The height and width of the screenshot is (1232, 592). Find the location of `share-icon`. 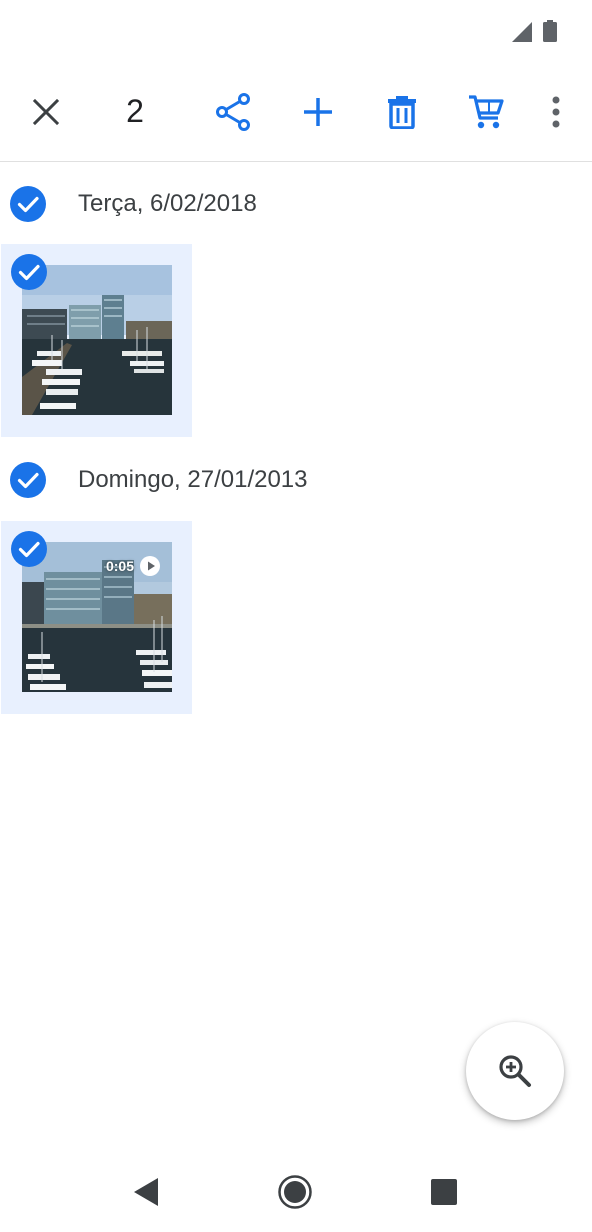

share-icon is located at coordinates (233, 111).